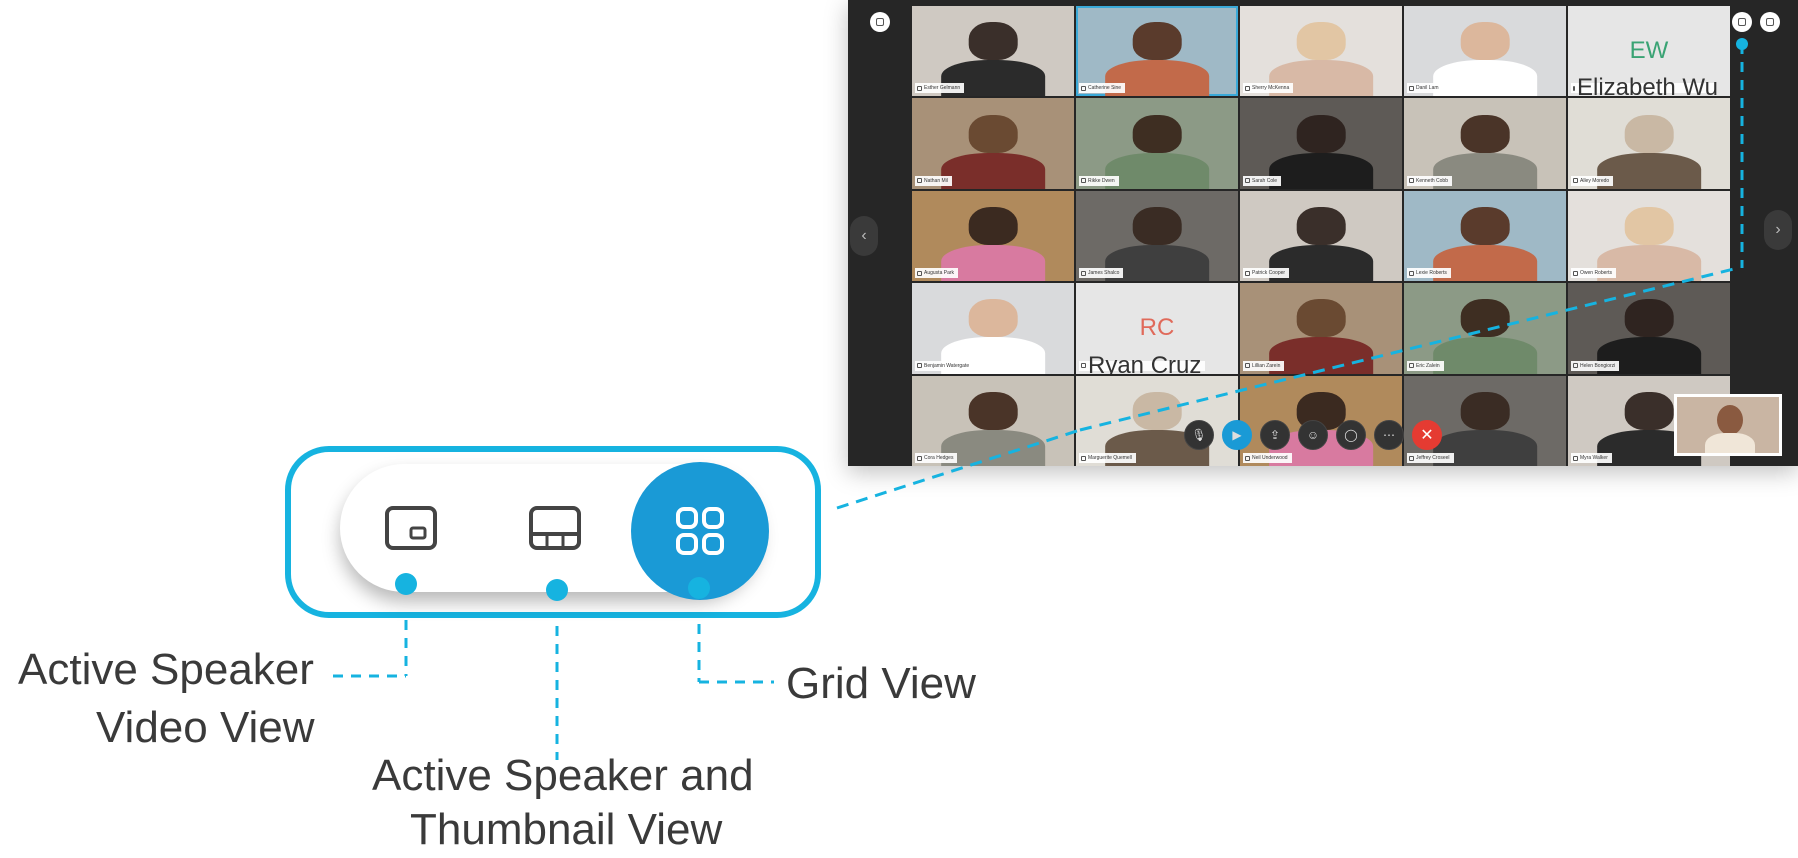 Image resolution: width=1798 pixels, height=858 pixels. Describe the element at coordinates (944, 365) in the screenshot. I see `participant-name-label: Benjamin Watergate` at that location.